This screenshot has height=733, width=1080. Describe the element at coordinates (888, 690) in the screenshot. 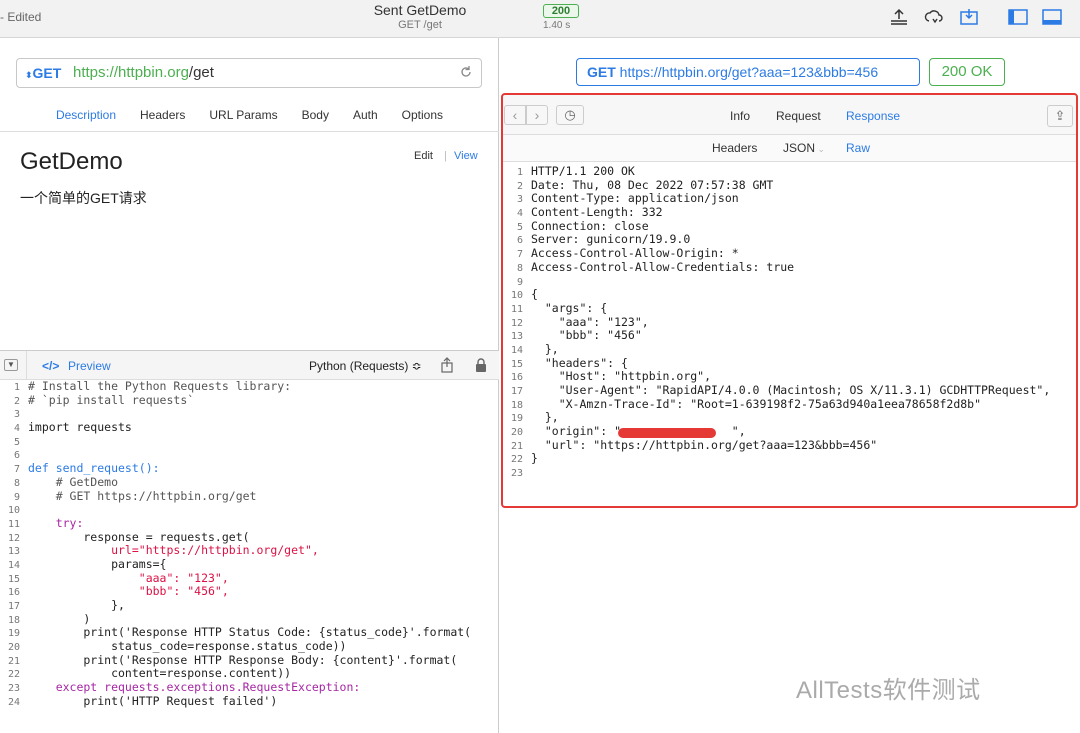

I see `watermark: AllTests软件测试` at that location.